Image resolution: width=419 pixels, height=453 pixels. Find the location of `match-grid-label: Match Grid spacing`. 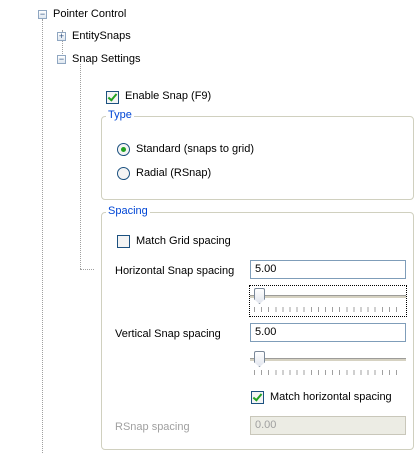

match-grid-label: Match Grid spacing is located at coordinates (183, 241).